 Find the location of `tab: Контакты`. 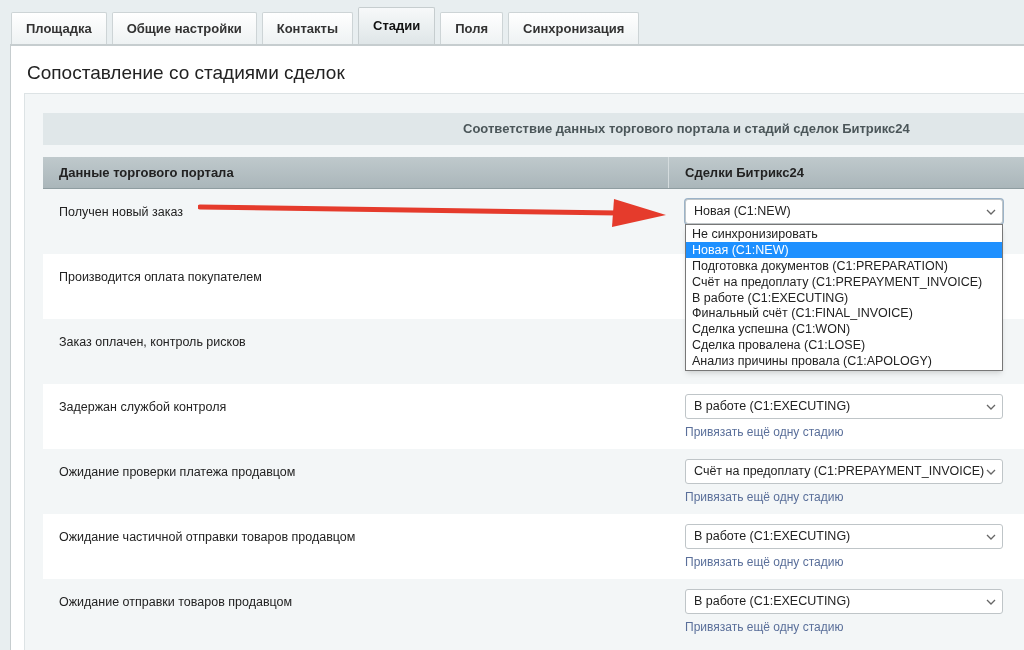

tab: Контакты is located at coordinates (307, 28).